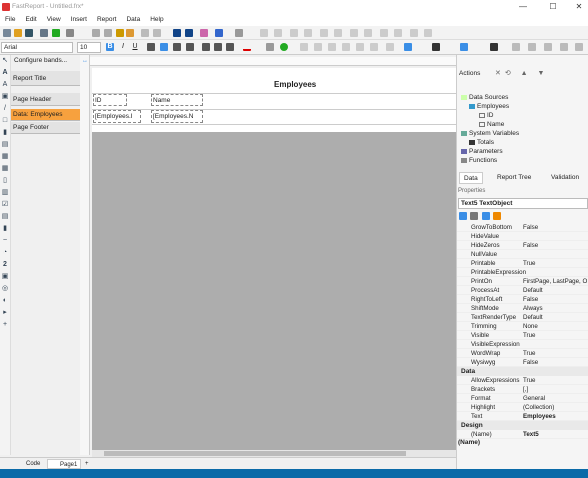  I want to click on frame-bottom-icon, so click(318, 47).